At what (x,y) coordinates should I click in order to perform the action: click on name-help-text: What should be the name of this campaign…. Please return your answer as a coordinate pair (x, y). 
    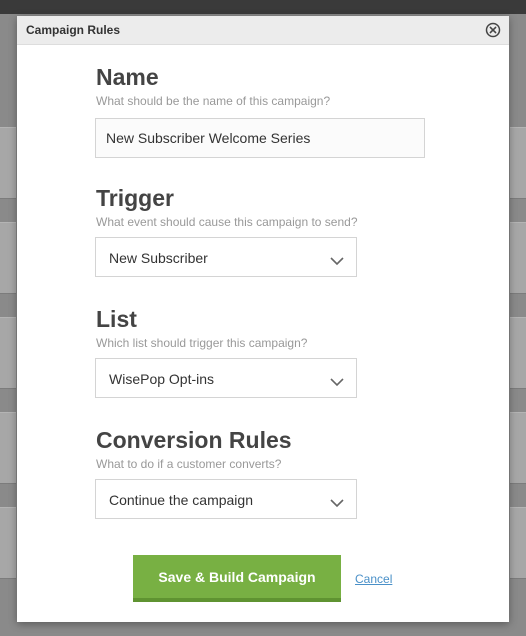
    Looking at the image, I should click on (213, 101).